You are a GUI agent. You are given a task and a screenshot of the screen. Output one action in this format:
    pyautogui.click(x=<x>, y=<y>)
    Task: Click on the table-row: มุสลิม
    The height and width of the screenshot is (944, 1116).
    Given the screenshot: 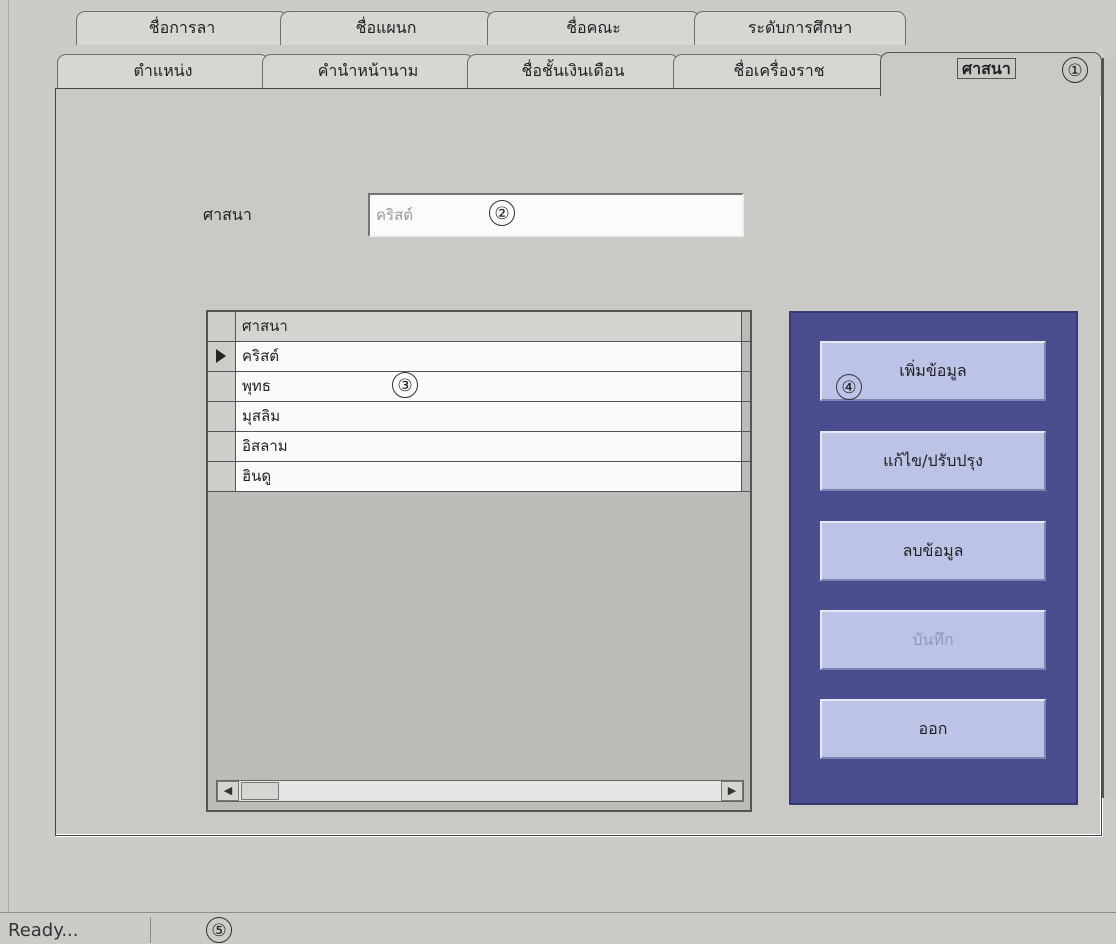 What is the action you would take?
    pyautogui.click(x=479, y=417)
    